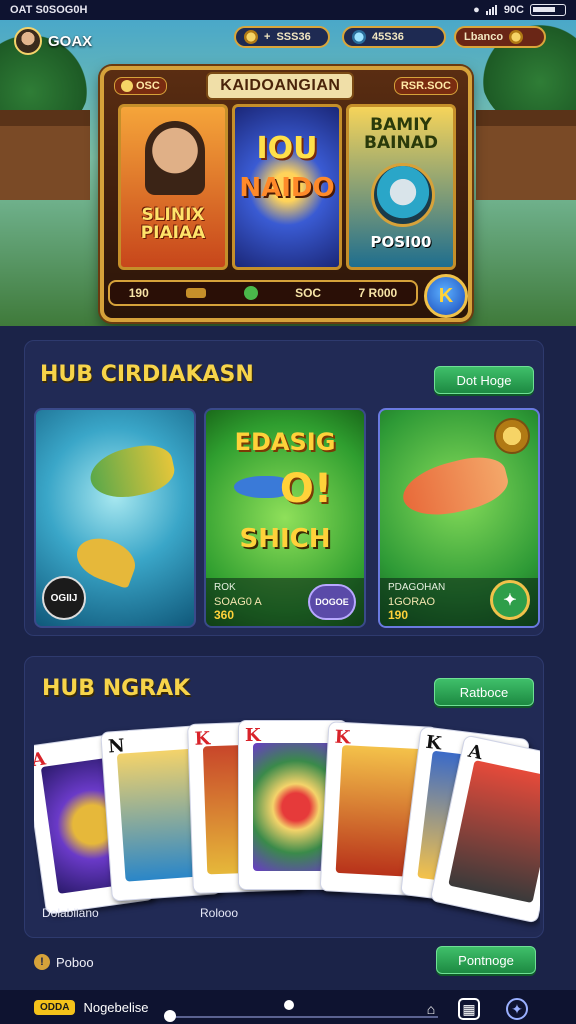  What do you see at coordinates (486, 960) in the screenshot?
I see `footer-button: Pontnoge` at bounding box center [486, 960].